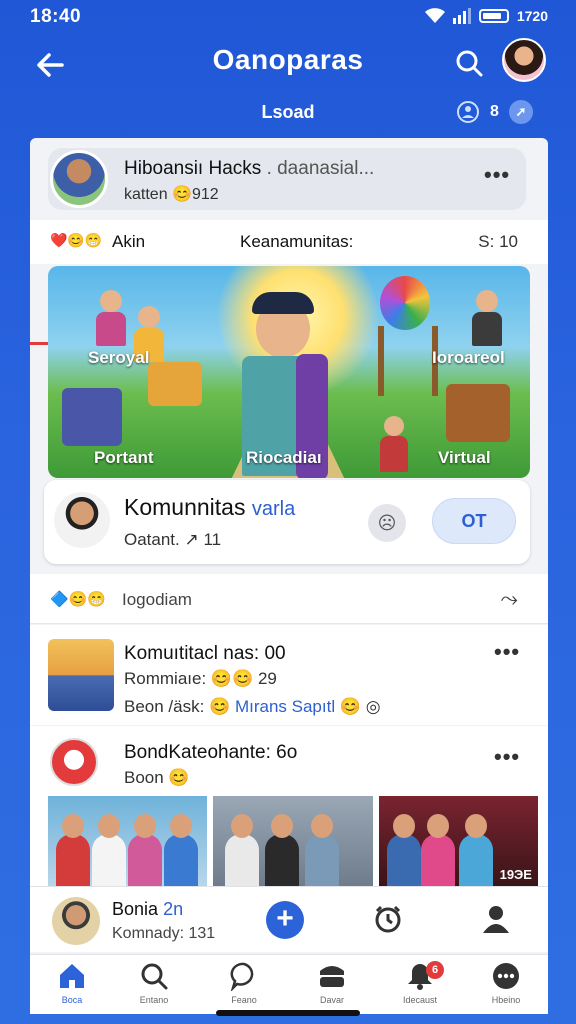  What do you see at coordinates (388, 919) in the screenshot?
I see `timer-icon` at bounding box center [388, 919].